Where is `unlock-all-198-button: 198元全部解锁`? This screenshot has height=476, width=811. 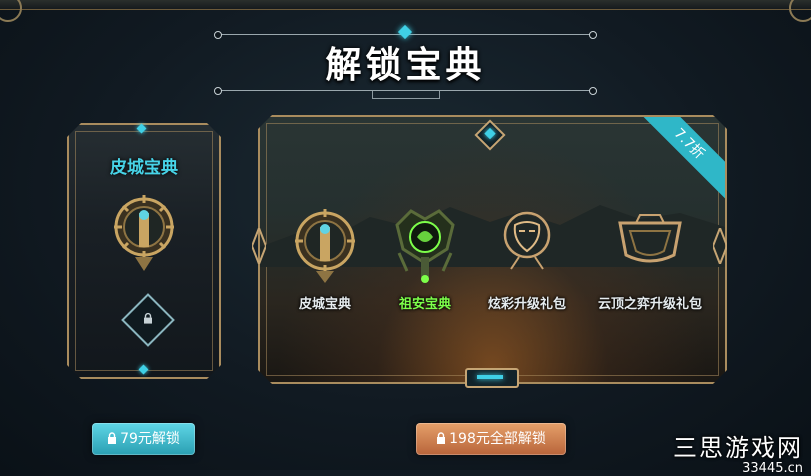 unlock-all-198-button: 198元全部解锁 is located at coordinates (491, 439).